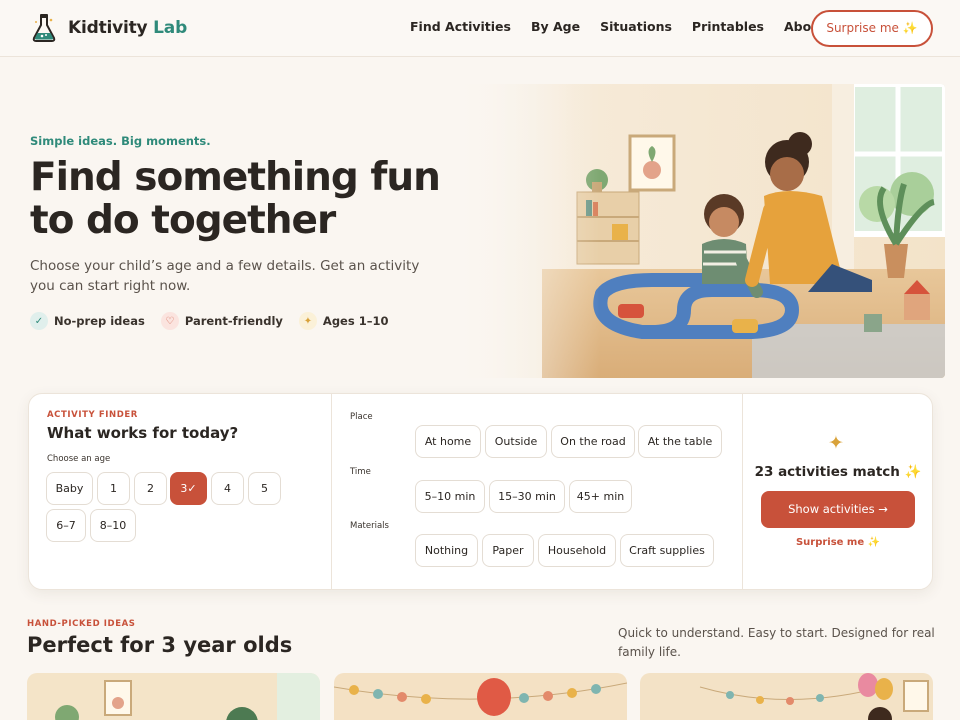  I want to click on hero-title: Find something fun to do together, so click(235, 199).